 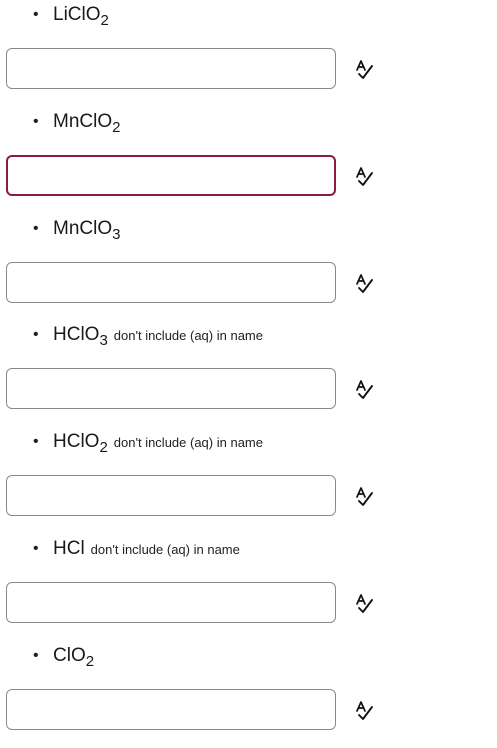 I want to click on question-label: • ClO2, so click(x=66, y=656).